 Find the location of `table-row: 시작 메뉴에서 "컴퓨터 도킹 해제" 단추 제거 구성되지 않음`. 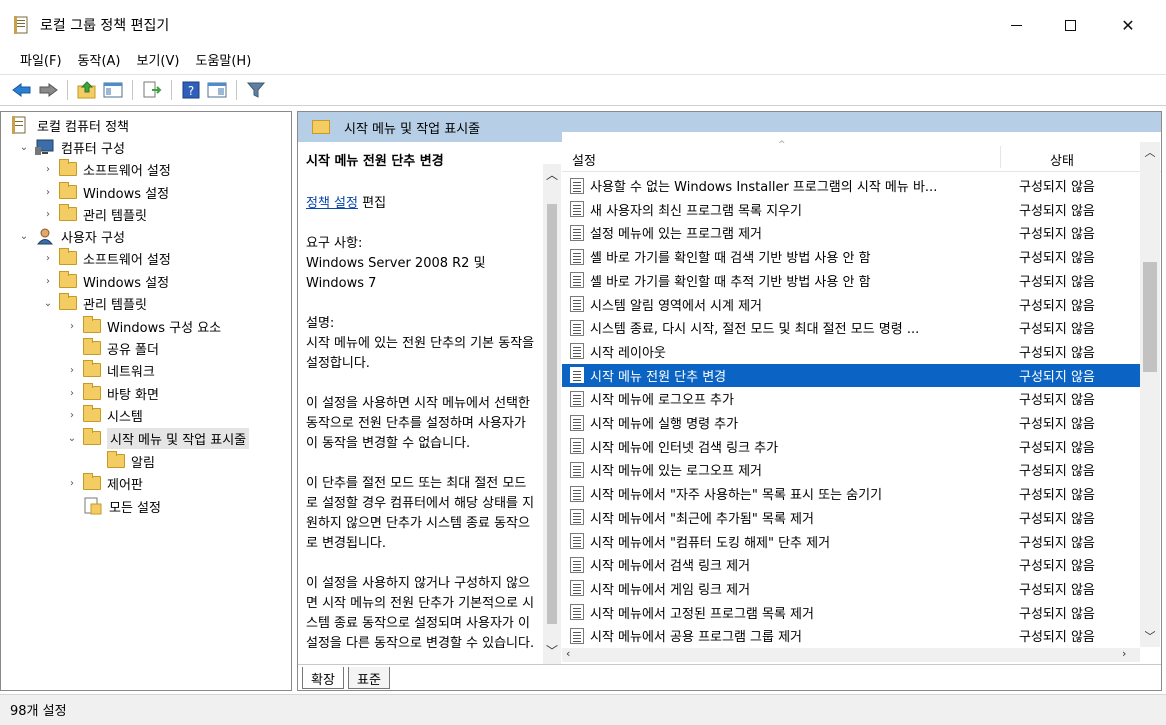

table-row: 시작 메뉴에서 "컴퓨터 도킹 해제" 단추 제거 구성되지 않음 is located at coordinates (851, 541).